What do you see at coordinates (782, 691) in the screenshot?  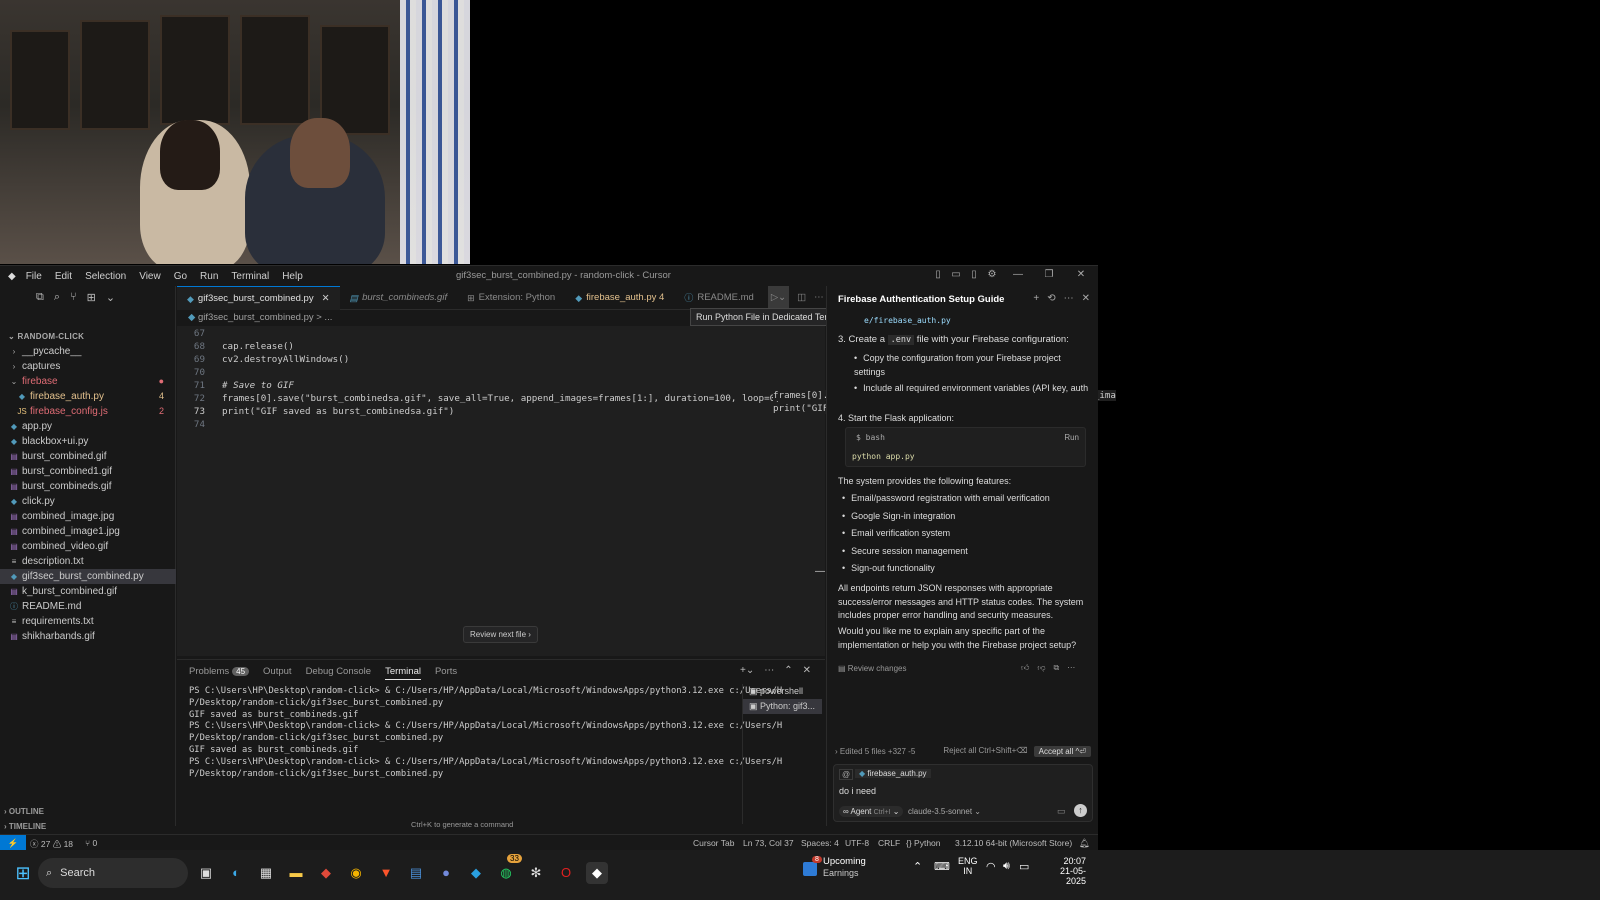 I see `terminal-item-powershell: ▣ powershell` at bounding box center [782, 691].